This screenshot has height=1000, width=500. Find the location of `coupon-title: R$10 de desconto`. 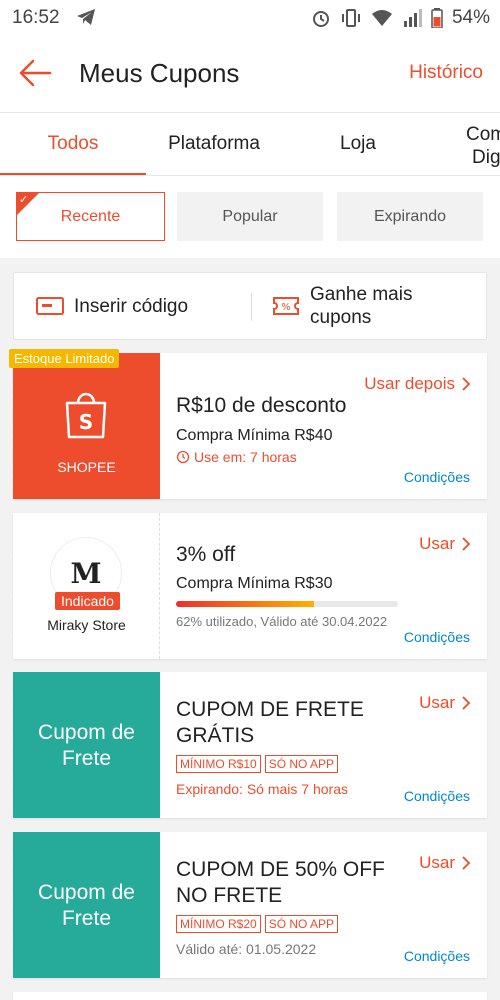

coupon-title: R$10 de desconto is located at coordinates (261, 405).